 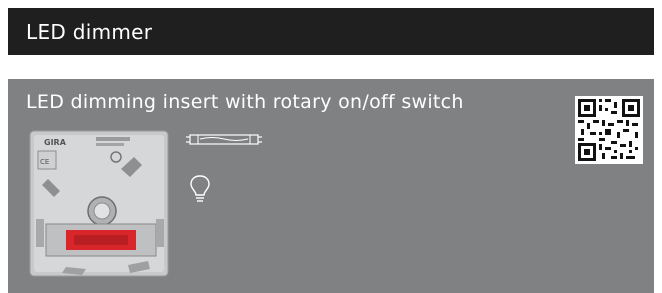 What do you see at coordinates (44, 162) in the screenshot?
I see `svg-text: CE` at bounding box center [44, 162].